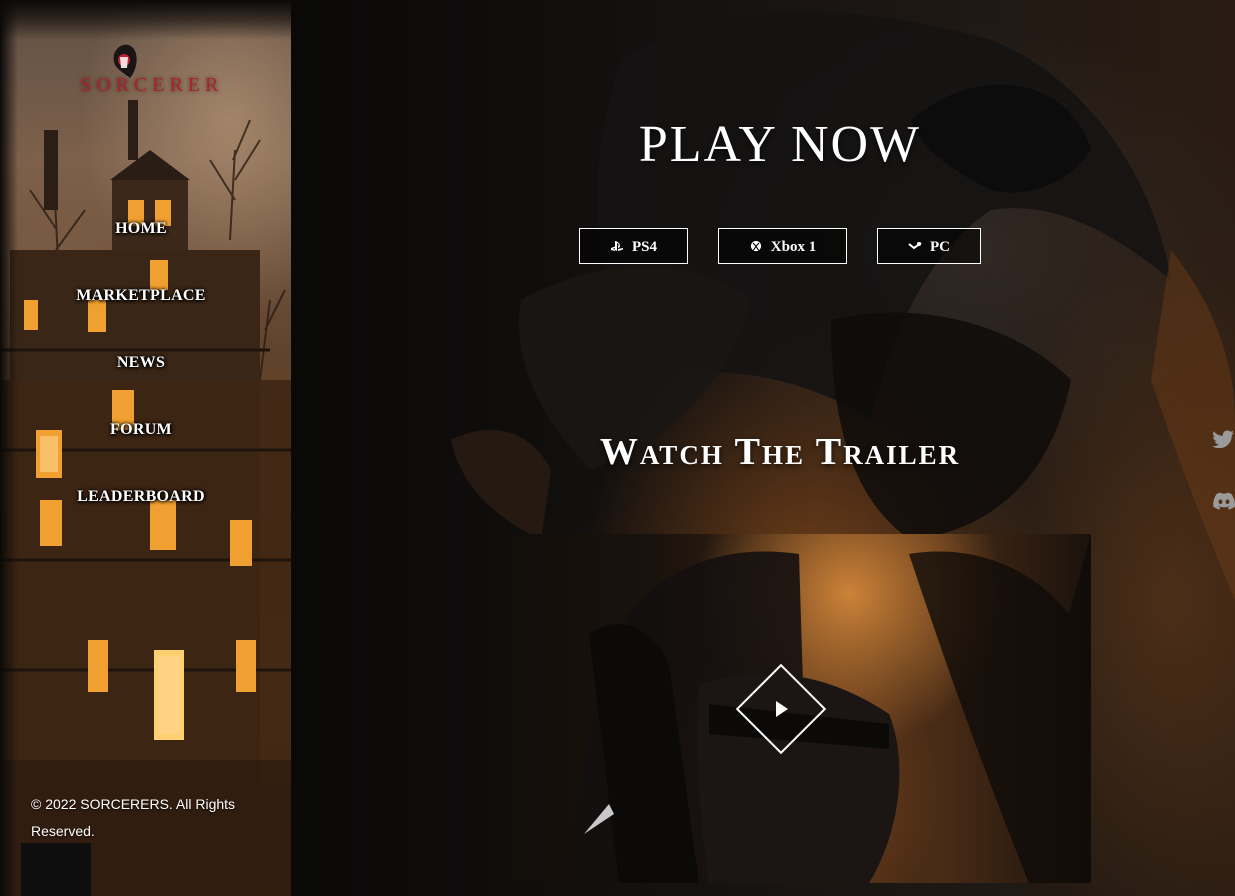  What do you see at coordinates (1224, 501) in the screenshot?
I see `discord-icon` at bounding box center [1224, 501].